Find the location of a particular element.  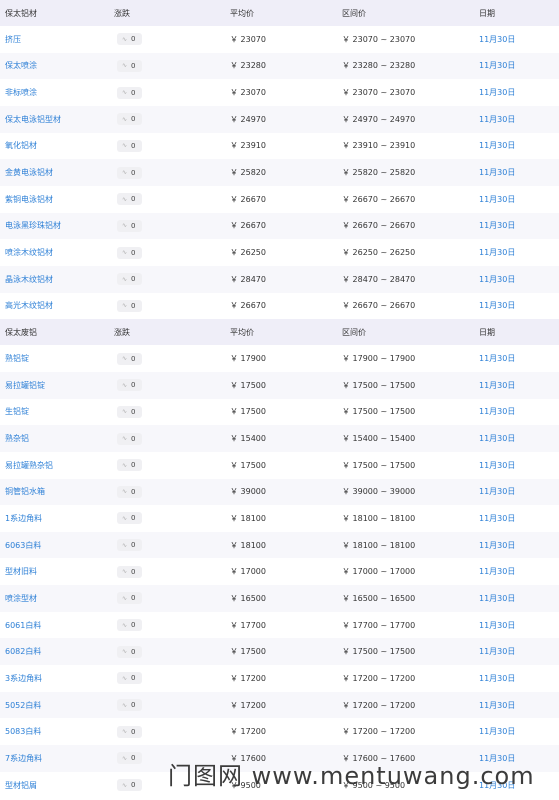

product-name-link: 熟杂铝 is located at coordinates (17, 438).